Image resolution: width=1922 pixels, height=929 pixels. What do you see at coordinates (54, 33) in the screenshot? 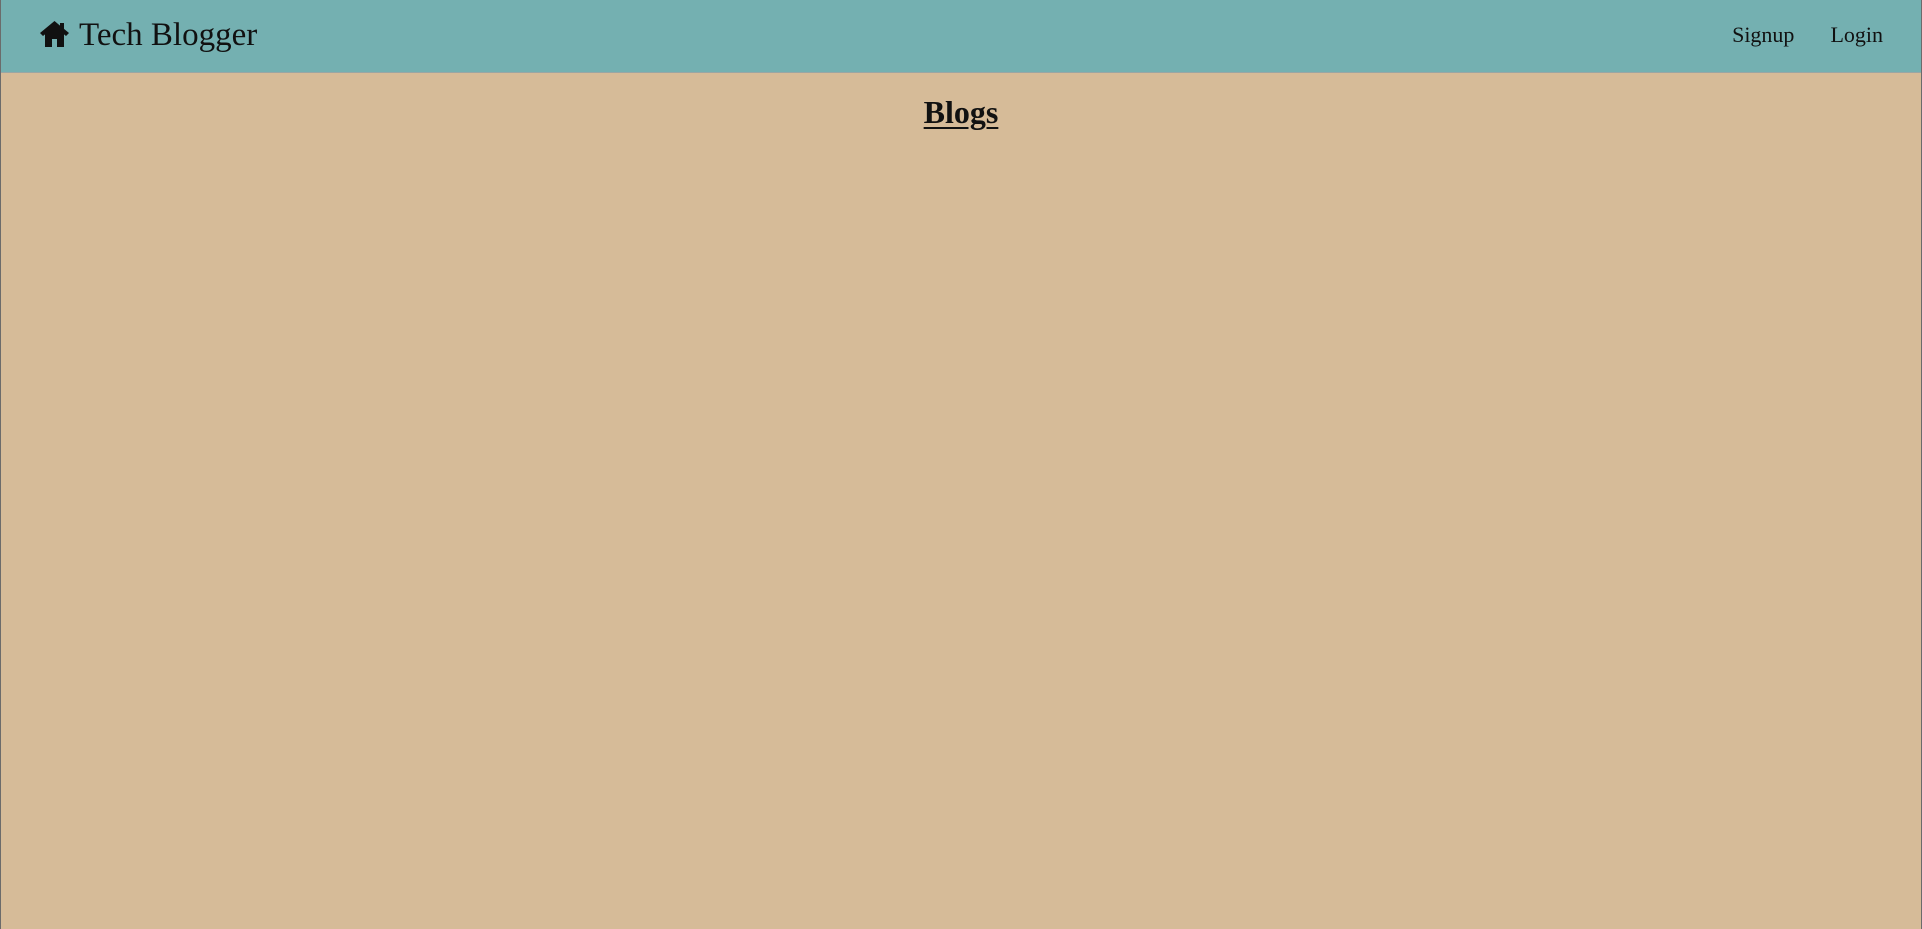
I see `home-icon` at bounding box center [54, 33].